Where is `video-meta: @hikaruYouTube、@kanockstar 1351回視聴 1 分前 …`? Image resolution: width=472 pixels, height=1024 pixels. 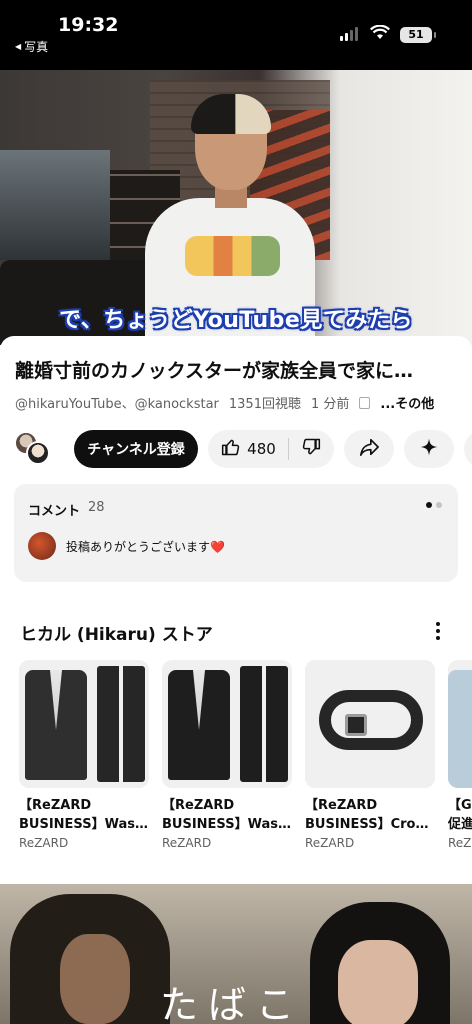
video-meta: @hikaruYouTube、@kanockstar 1351回視聴 1 分前 … is located at coordinates (240, 402).